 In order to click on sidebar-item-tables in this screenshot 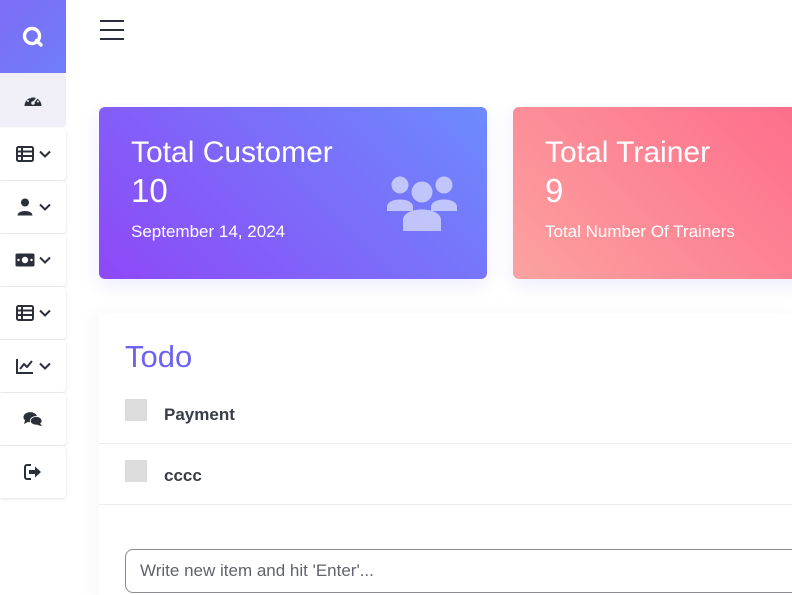, I will do `click(33, 154)`.